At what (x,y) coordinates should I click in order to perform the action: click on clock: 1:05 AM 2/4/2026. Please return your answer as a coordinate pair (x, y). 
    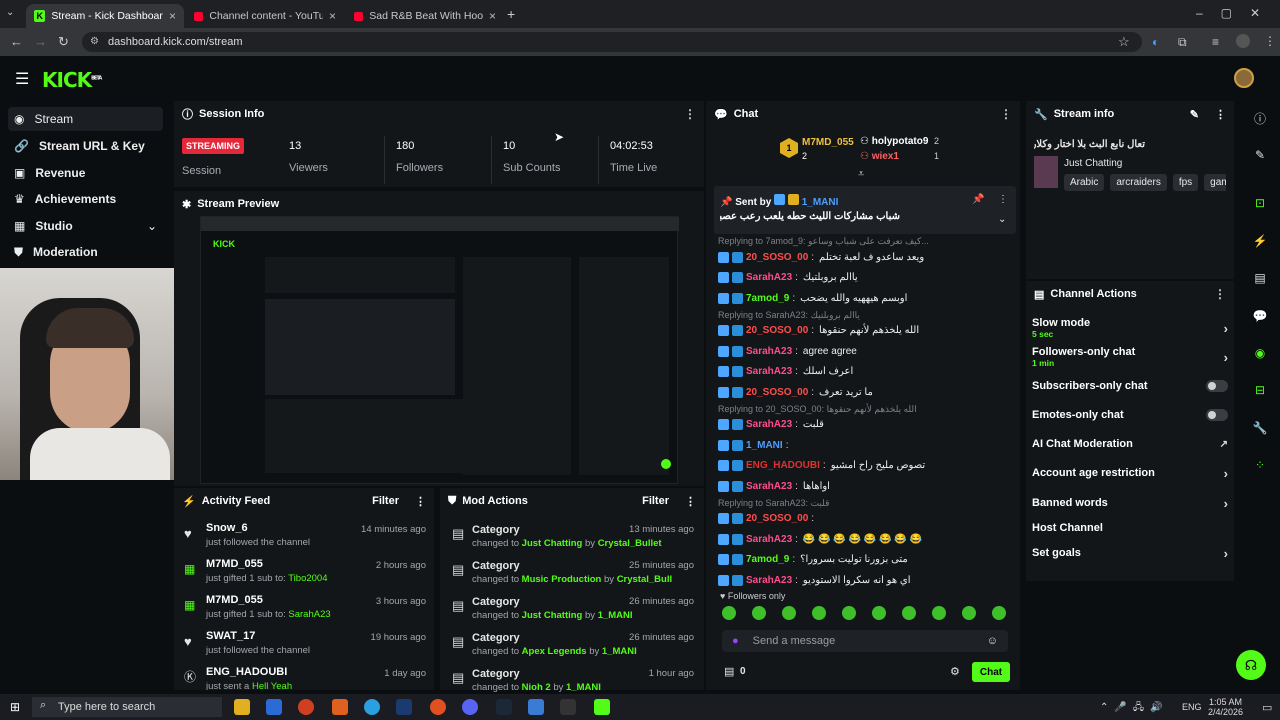
    Looking at the image, I should click on (1225, 707).